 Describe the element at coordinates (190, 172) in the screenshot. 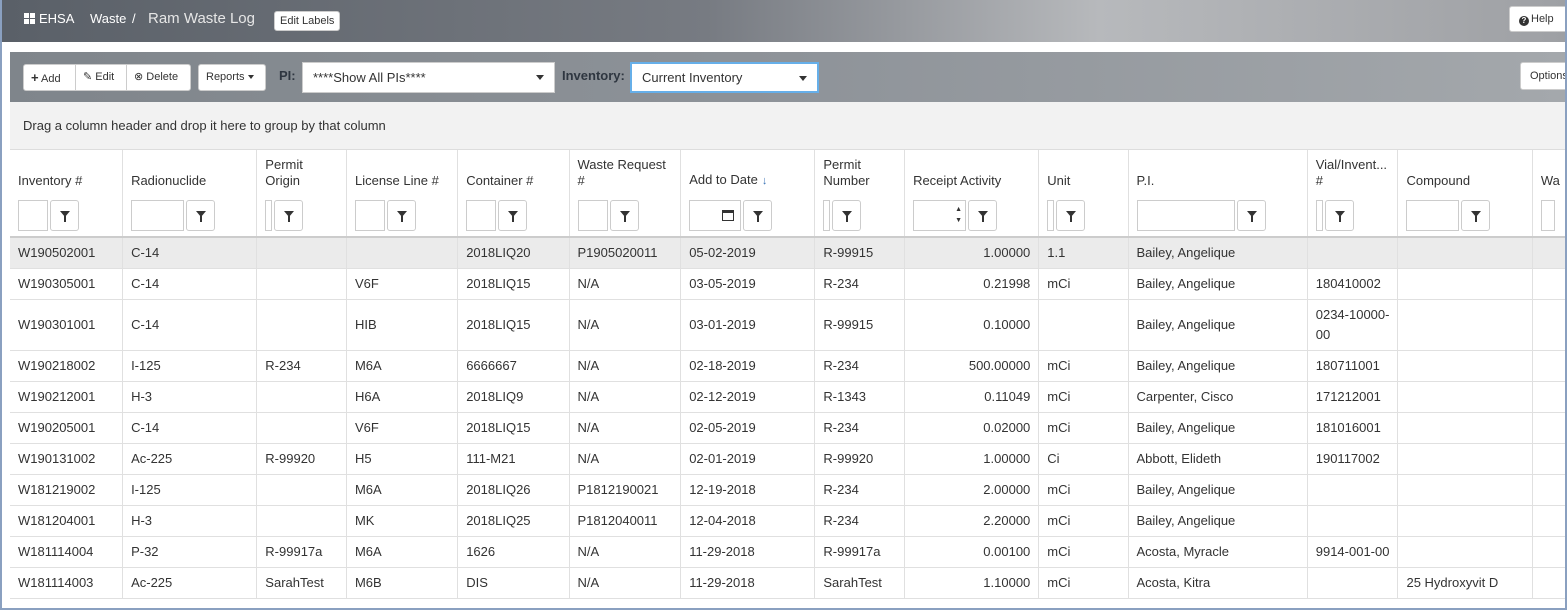

I see `col-header-radionuclide: Radionuclide` at that location.